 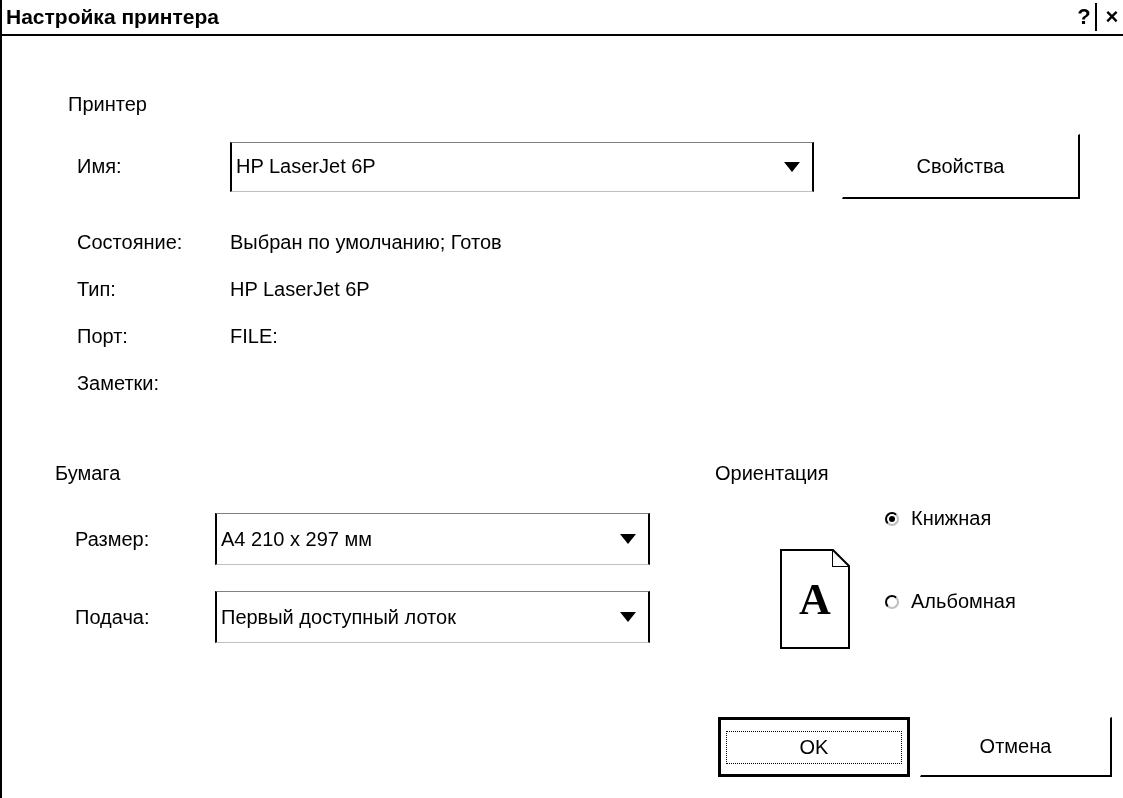 I want to click on page-letter: A, so click(x=815, y=599).